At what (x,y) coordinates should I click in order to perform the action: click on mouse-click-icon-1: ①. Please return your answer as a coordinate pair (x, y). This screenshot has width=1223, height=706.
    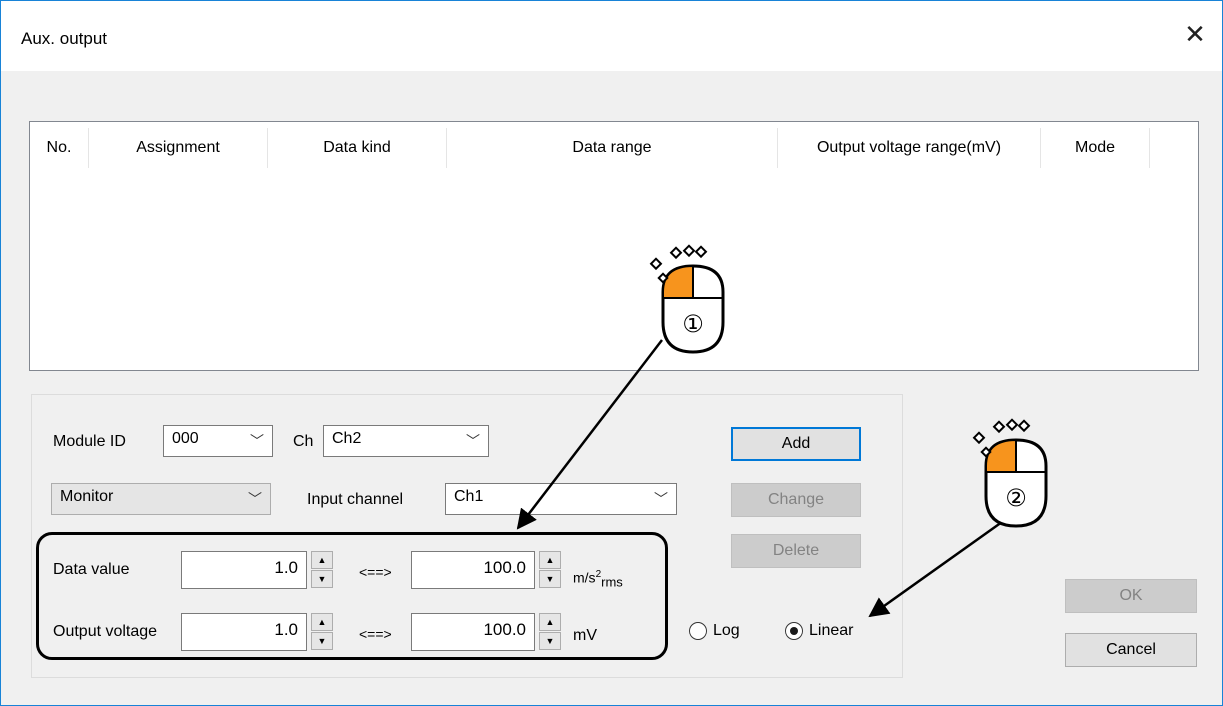
    Looking at the image, I should click on (687, 299).